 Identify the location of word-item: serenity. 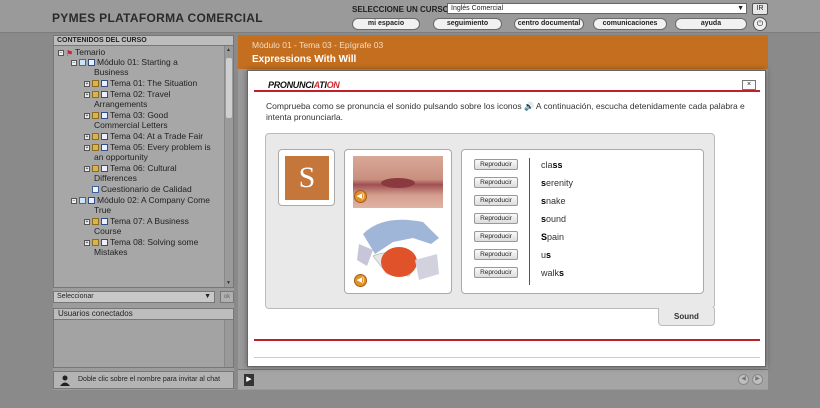
(557, 183).